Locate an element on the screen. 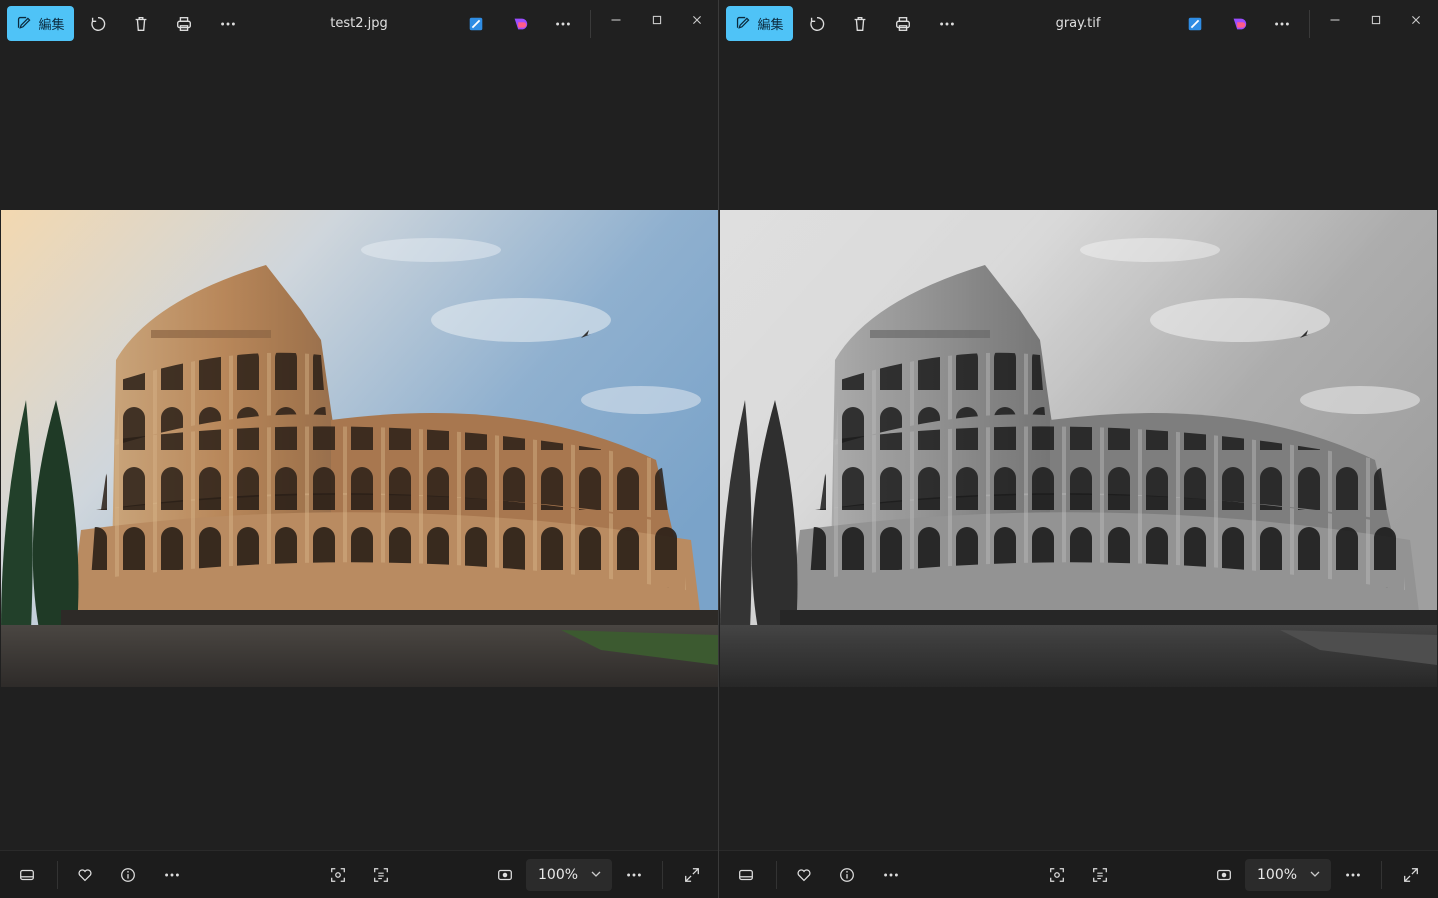 This screenshot has width=1438, height=898. file-title: gray.tif is located at coordinates (1078, 23).